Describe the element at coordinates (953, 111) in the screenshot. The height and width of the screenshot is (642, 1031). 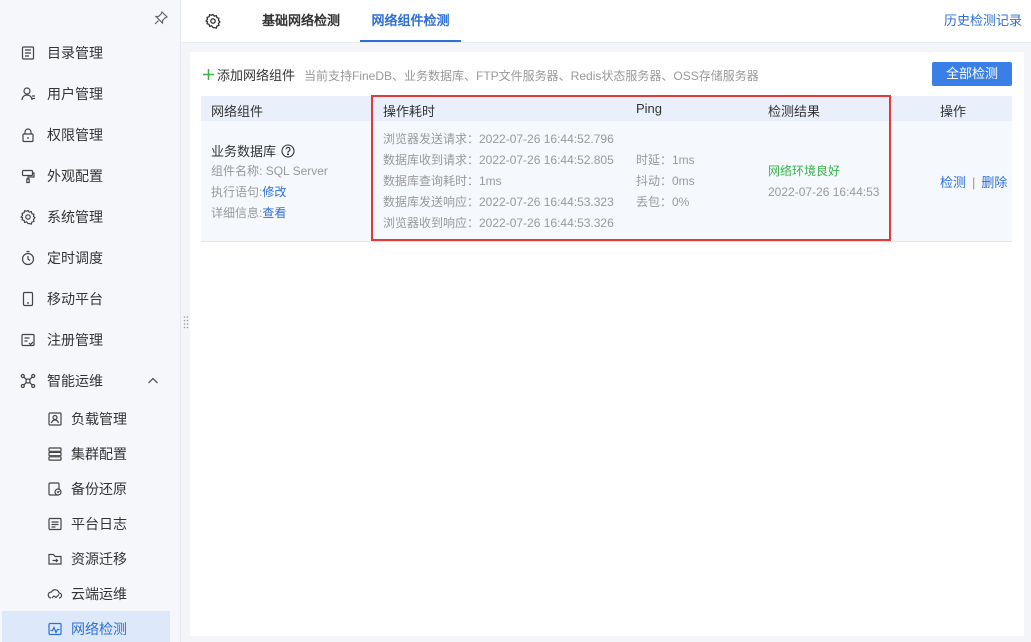
I see `column-header-actions: 操作` at that location.